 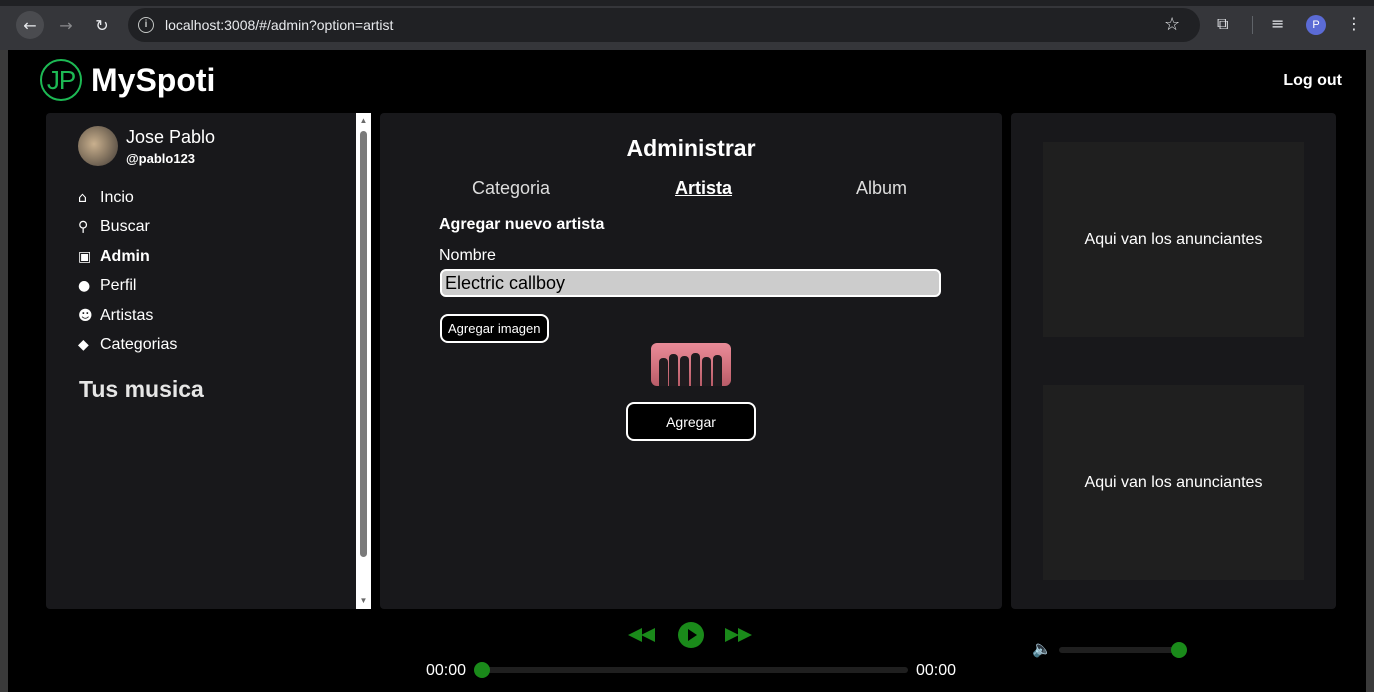 What do you see at coordinates (446, 670) in the screenshot?
I see `current-time: 00:00` at bounding box center [446, 670].